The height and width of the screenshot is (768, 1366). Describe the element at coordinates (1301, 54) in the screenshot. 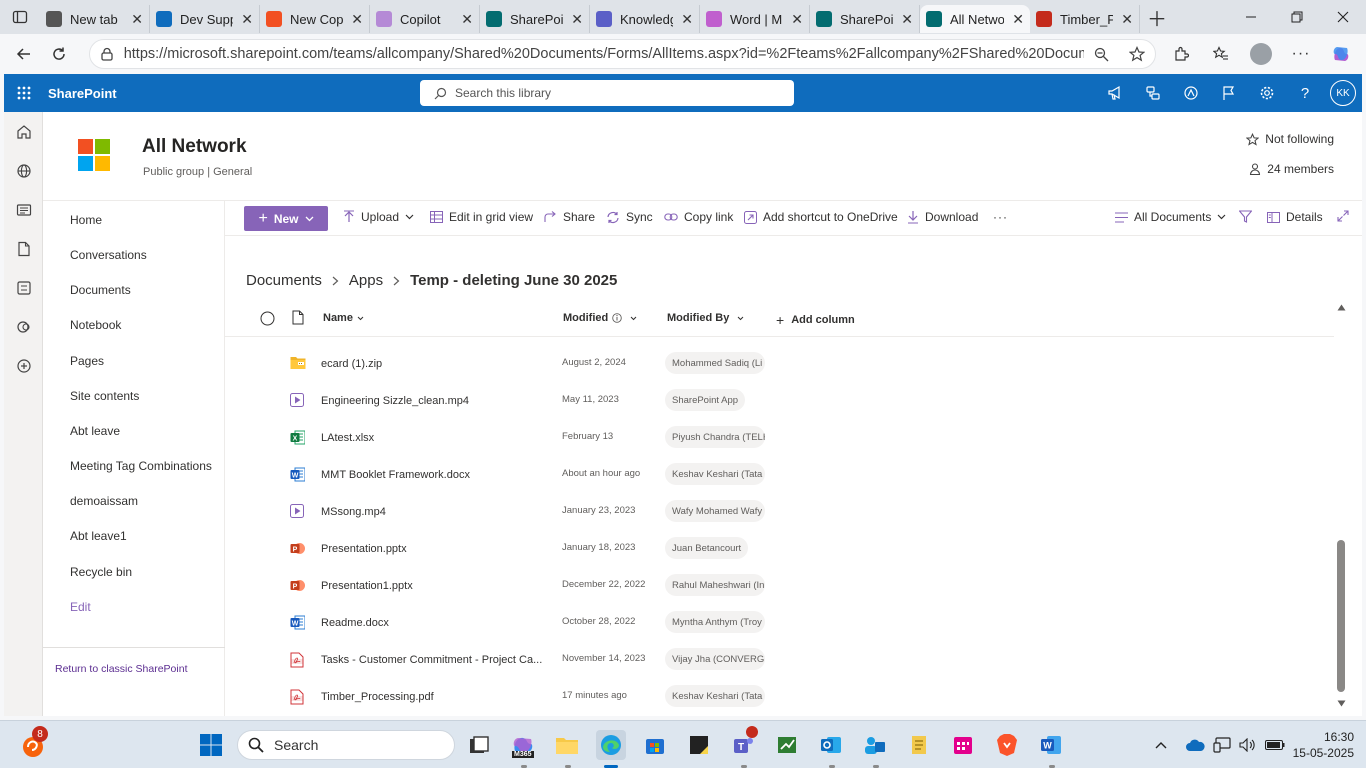

I see `more-options-button: ···` at that location.